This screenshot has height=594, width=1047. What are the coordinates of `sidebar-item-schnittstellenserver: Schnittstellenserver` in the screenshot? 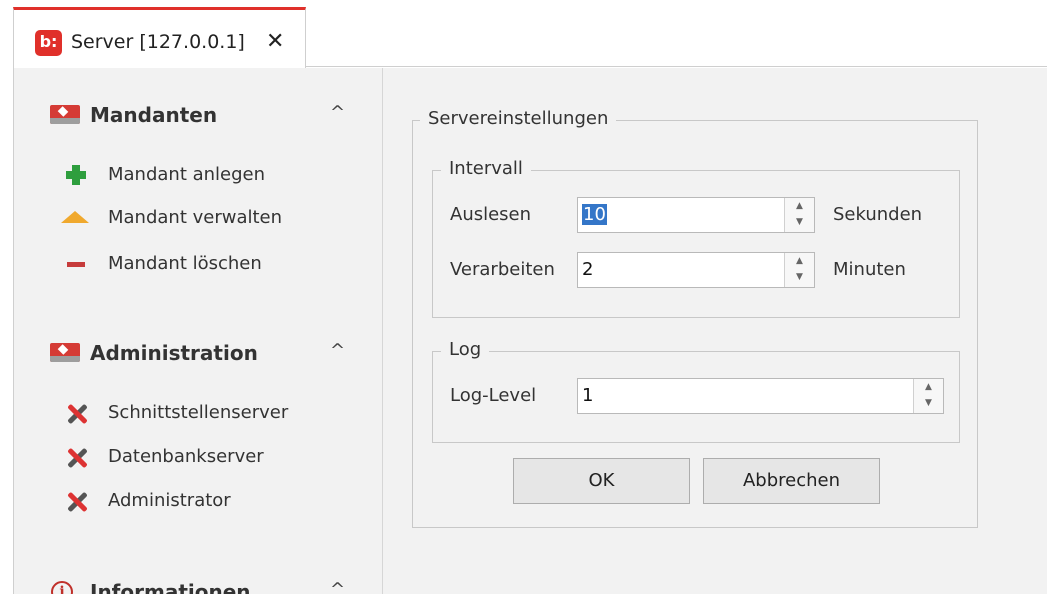 It's located at (198, 413).